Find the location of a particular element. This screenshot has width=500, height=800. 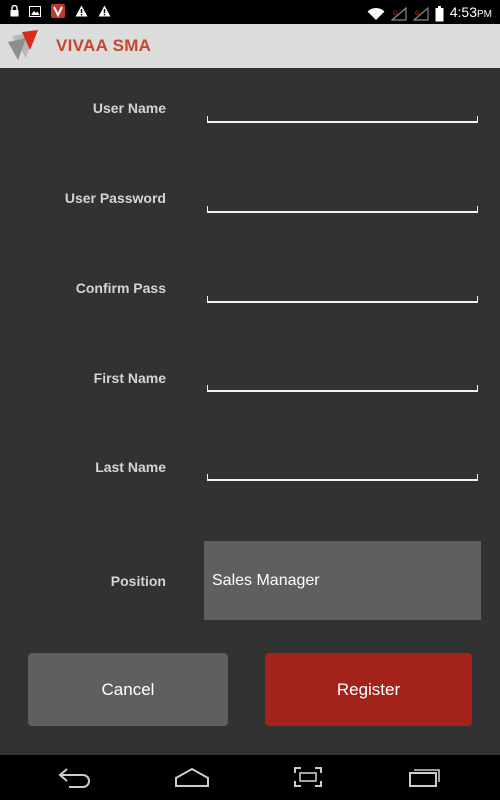

register-button-label: Register is located at coordinates (368, 689).